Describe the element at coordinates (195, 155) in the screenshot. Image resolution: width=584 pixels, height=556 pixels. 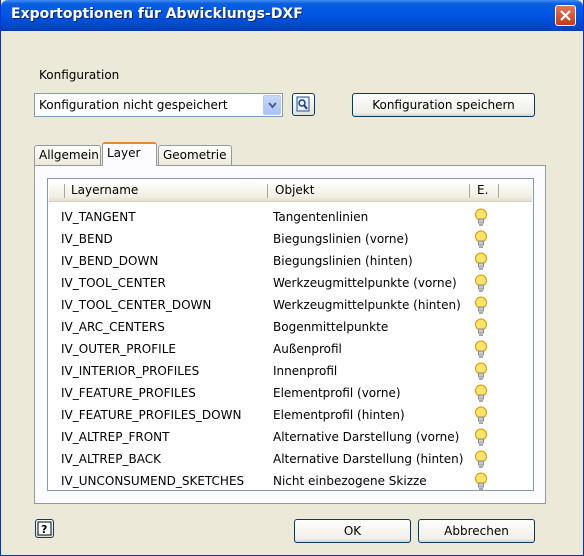
I see `tab-geometrie: Geometrie` at that location.